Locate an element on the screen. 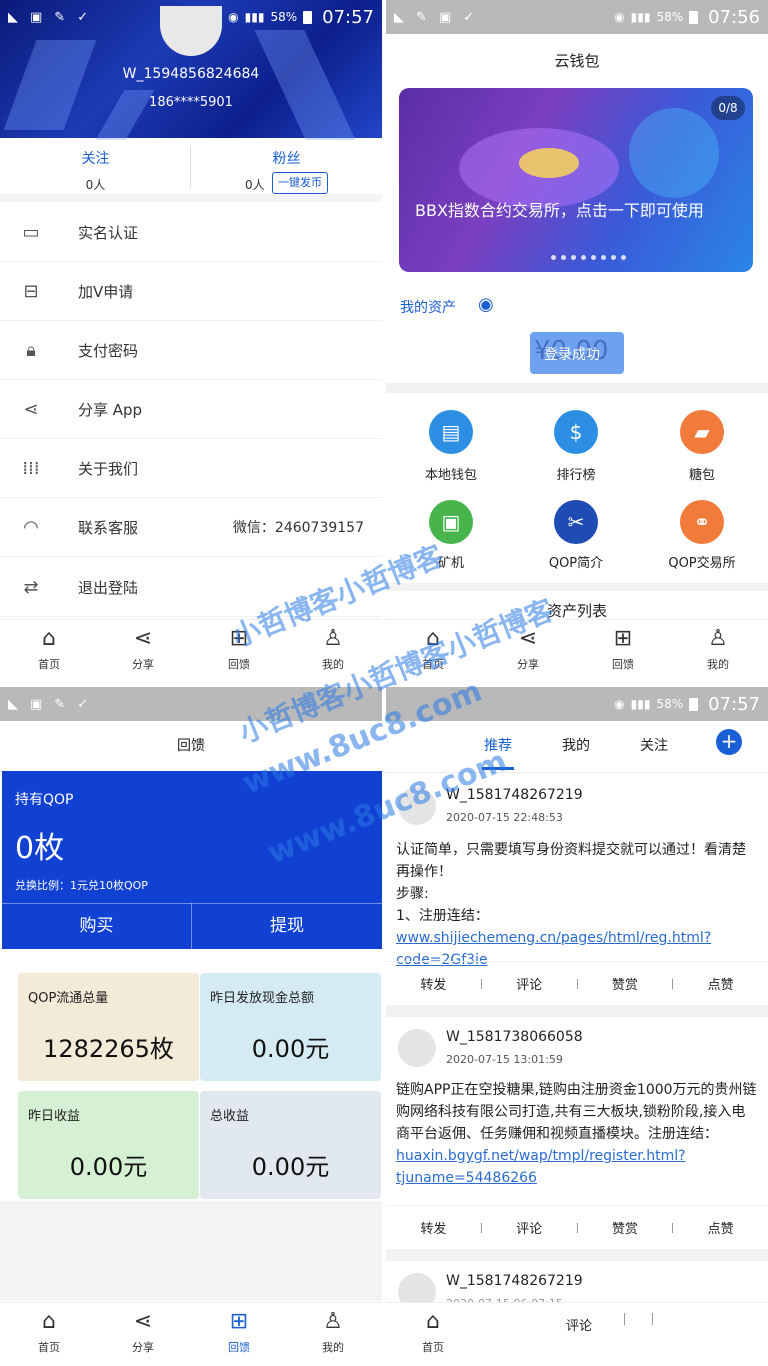 This screenshot has height=1366, width=768. bottom-nav: ⌂ 首页 评论 is located at coordinates (577, 1334).